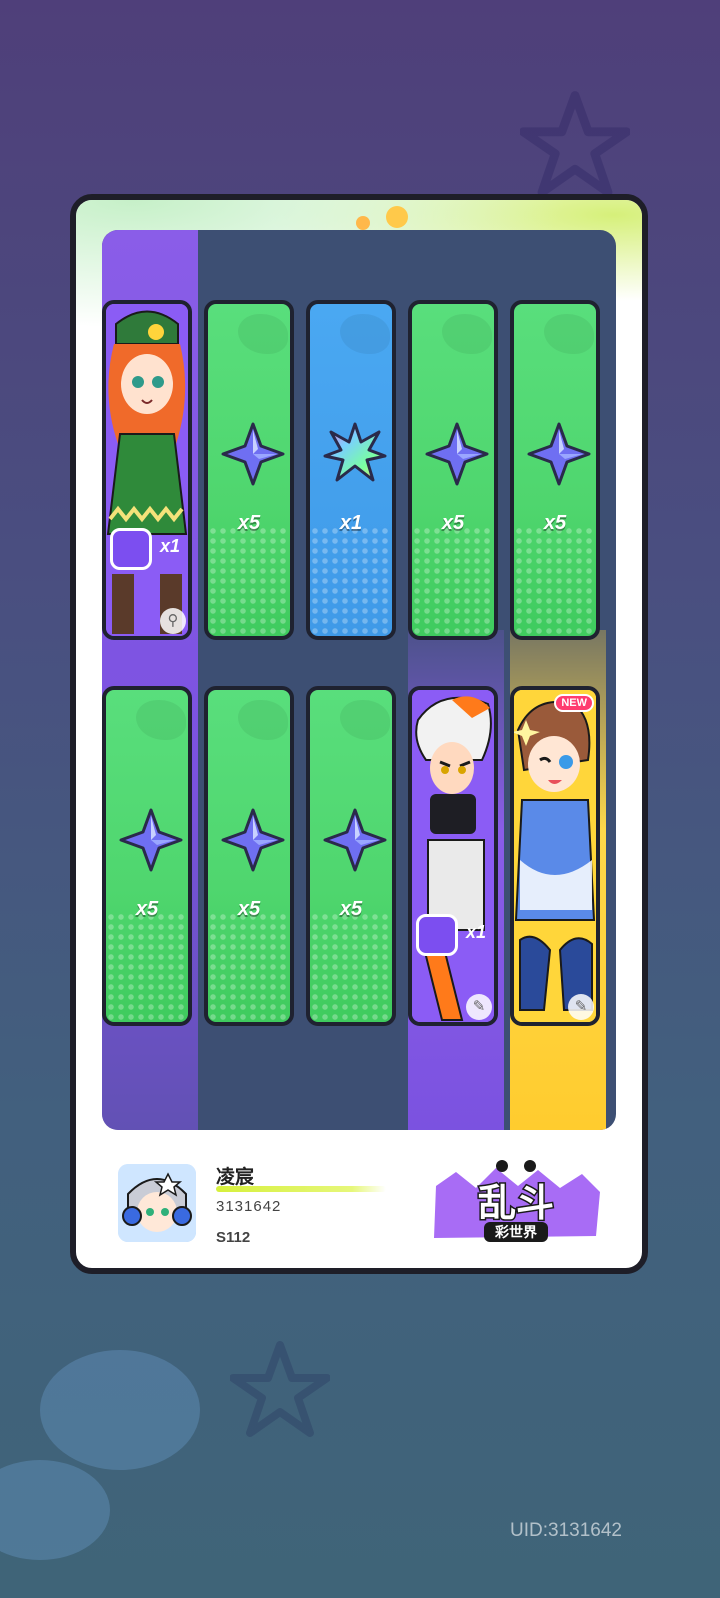 The height and width of the screenshot is (1598, 720). I want to click on logo-main-text: 乱斗, so click(516, 1204).